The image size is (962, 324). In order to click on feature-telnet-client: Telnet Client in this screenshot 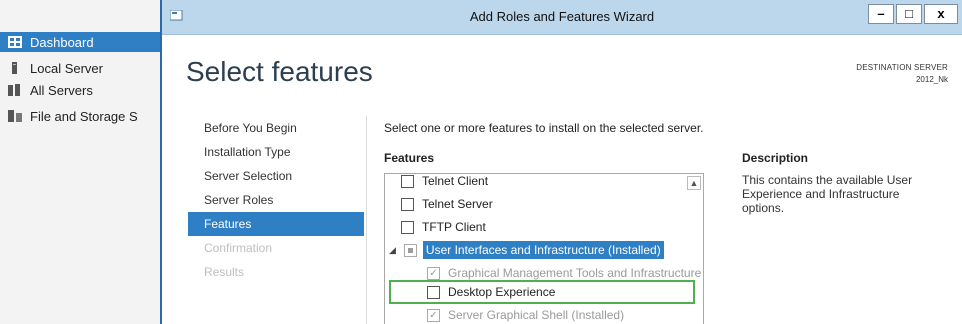, I will do `click(445, 183)`.